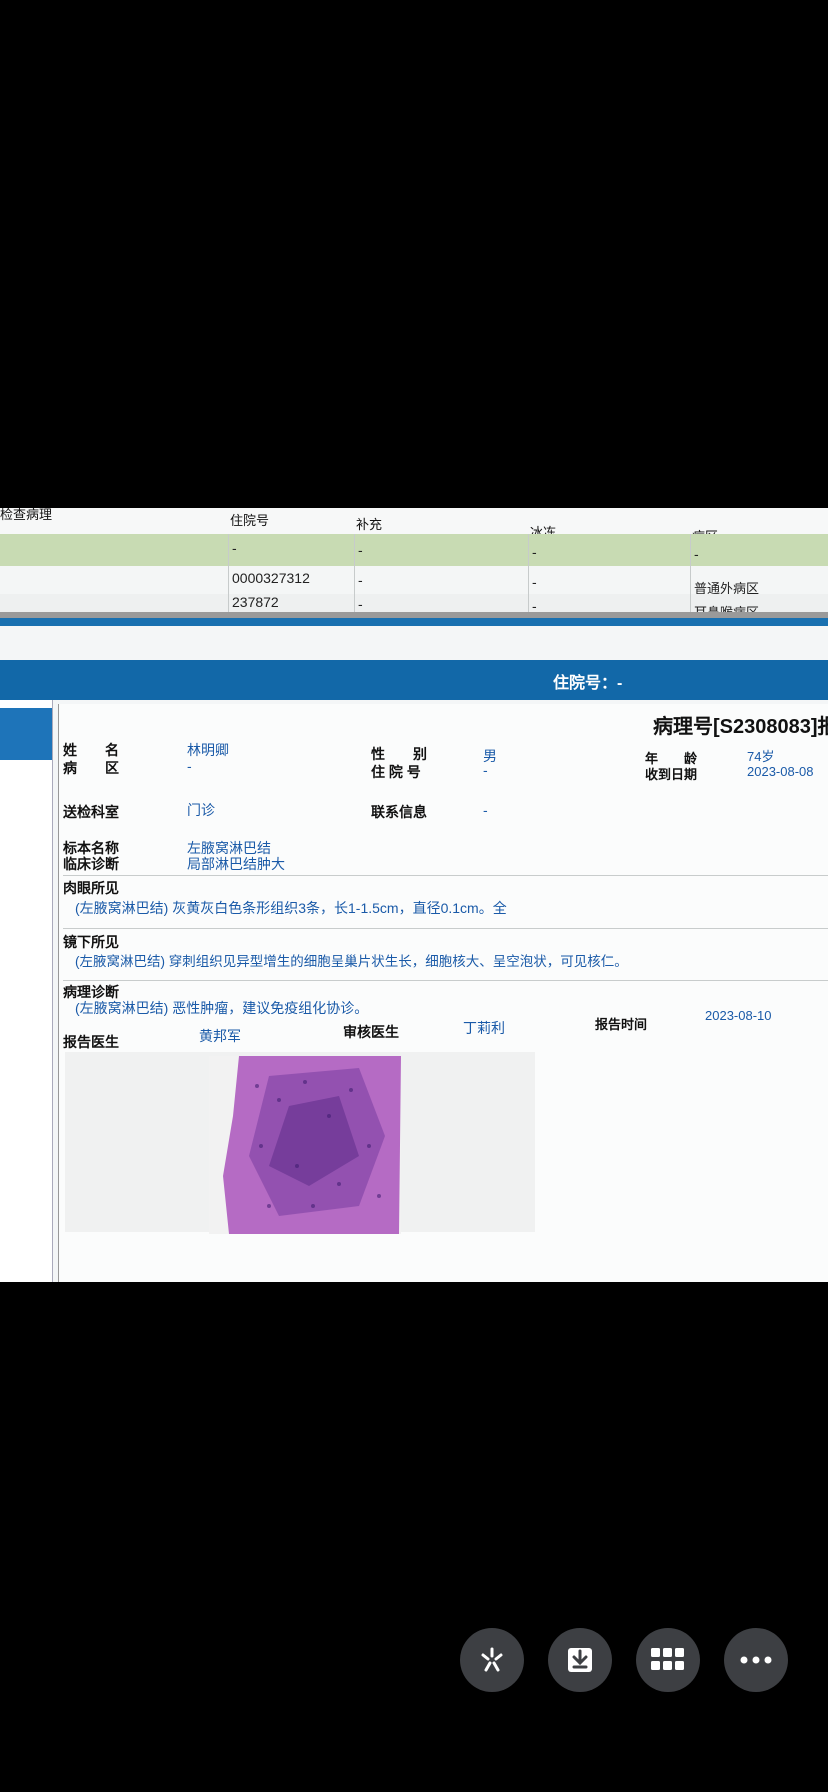  Describe the element at coordinates (201, 810) in the screenshot. I see `dept-value: 门诊` at that location.